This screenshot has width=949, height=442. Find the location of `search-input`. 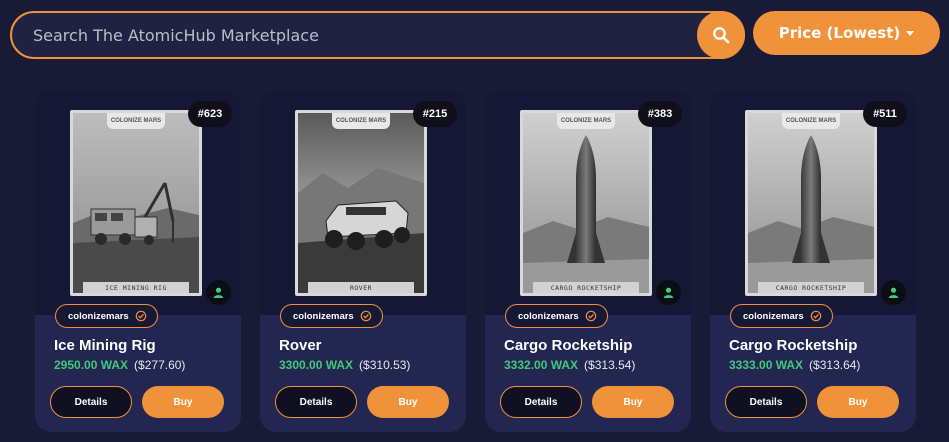

search-input is located at coordinates (377, 35).